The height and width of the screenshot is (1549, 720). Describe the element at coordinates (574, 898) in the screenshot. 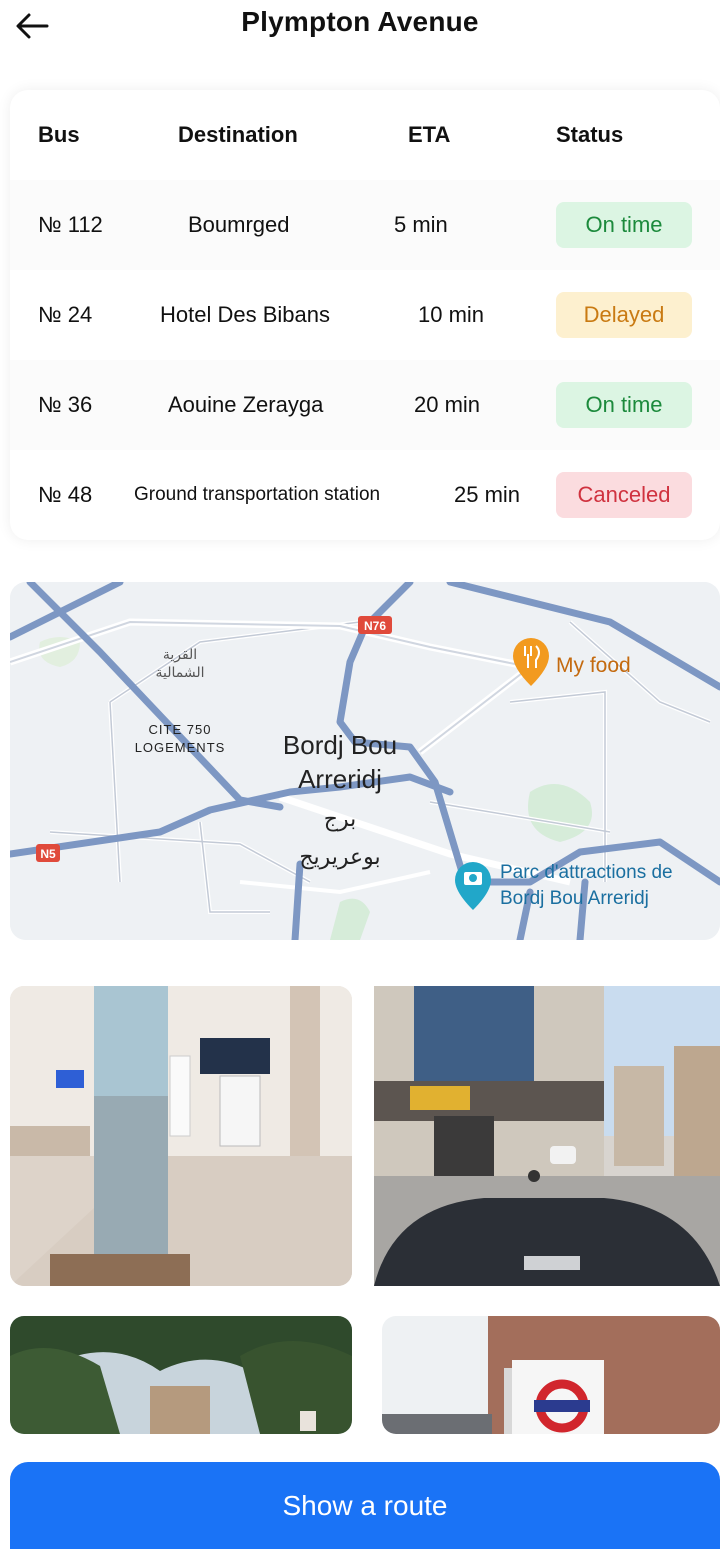

I see `poi-park-label-2: Bordj Bou Arreridj` at that location.